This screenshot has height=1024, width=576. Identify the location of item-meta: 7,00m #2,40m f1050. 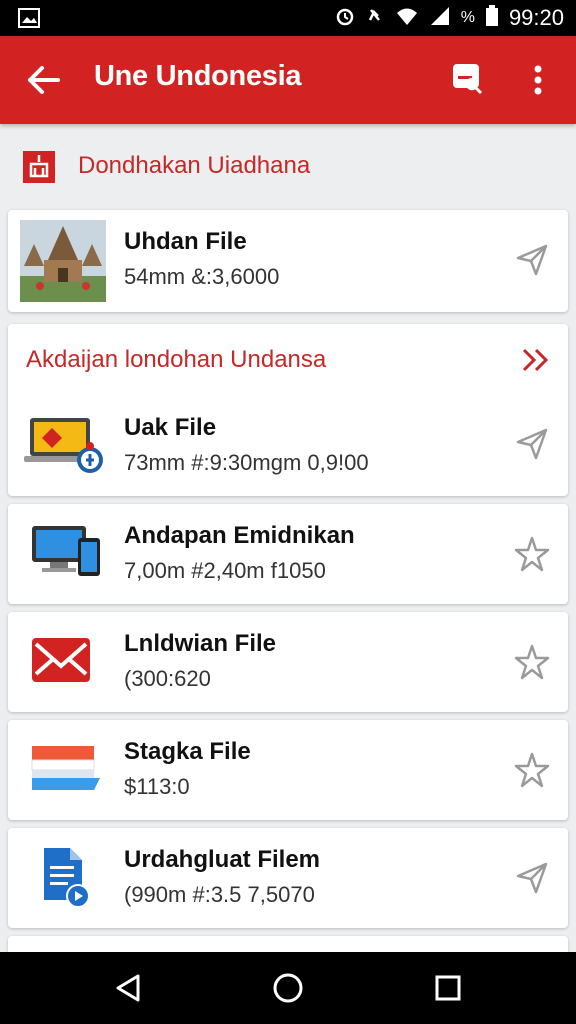
(225, 570).